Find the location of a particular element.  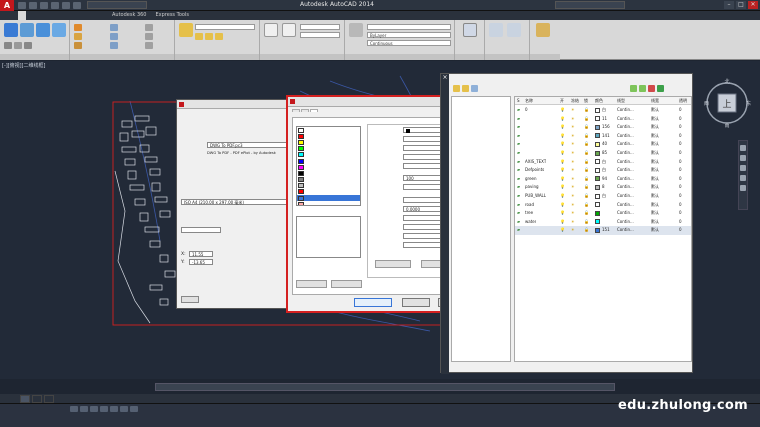

layer-color-cell: 8 is located at coordinates (600, 187).